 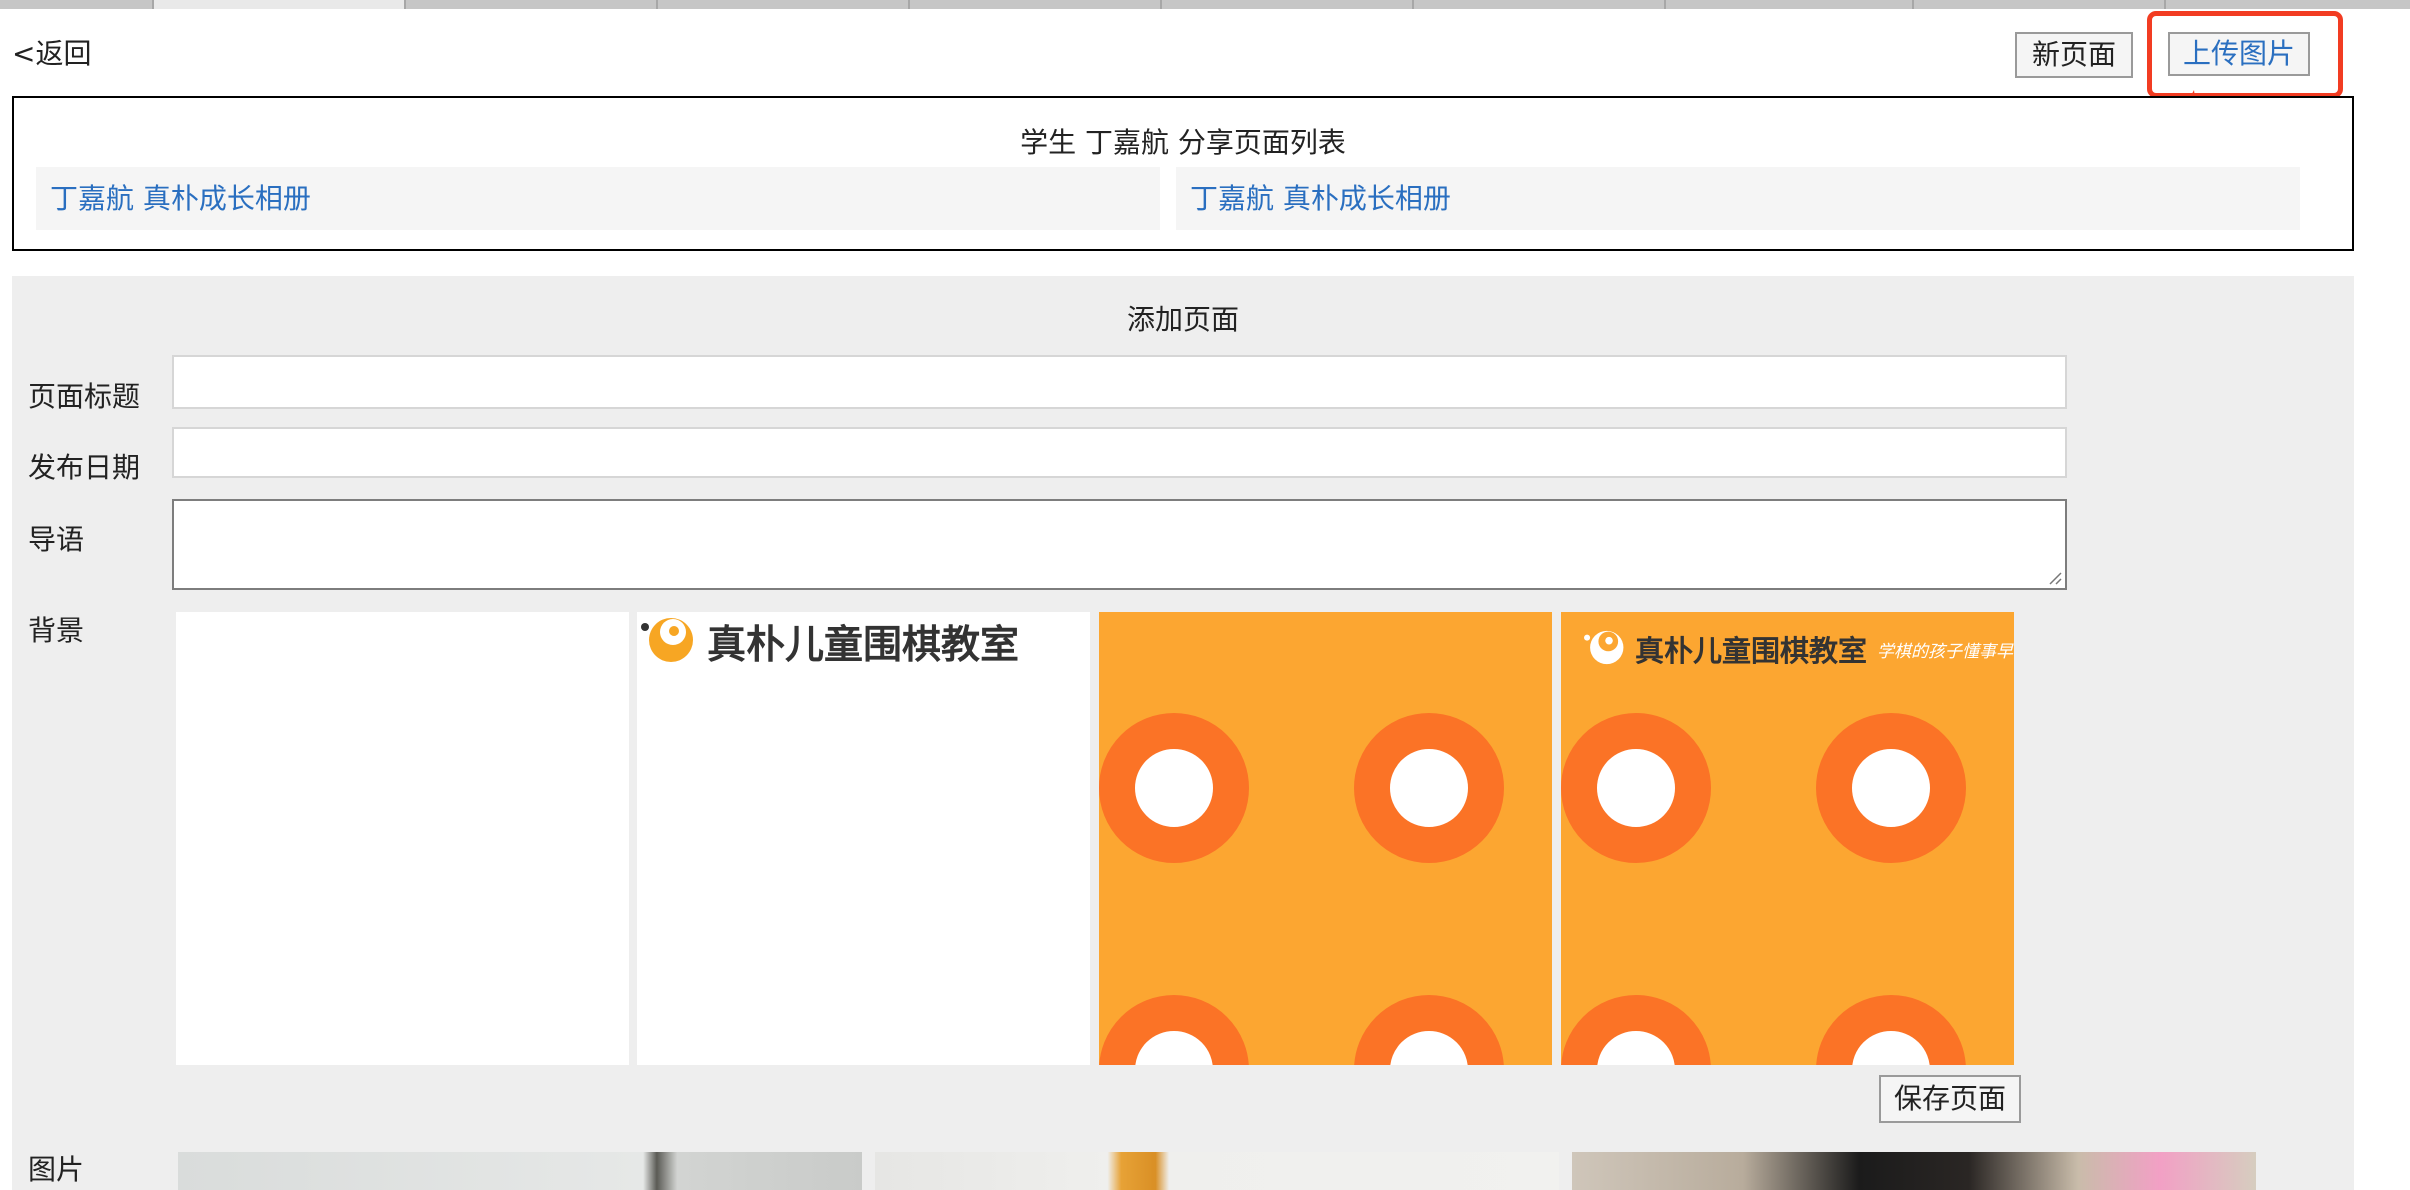 What do you see at coordinates (56, 1169) in the screenshot?
I see `images-label: 图片` at bounding box center [56, 1169].